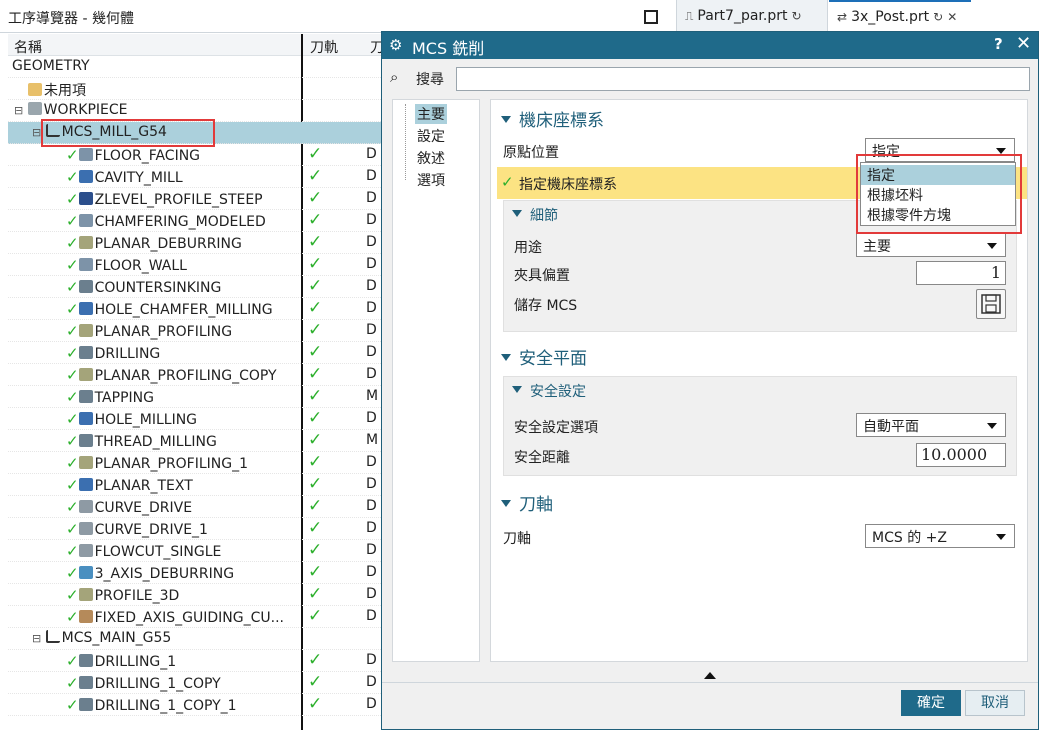 The height and width of the screenshot is (730, 1039). Describe the element at coordinates (195, 683) in the screenshot. I see `tree-row-operation: ✓ DRILLING_1_COPY ✓ D` at that location.